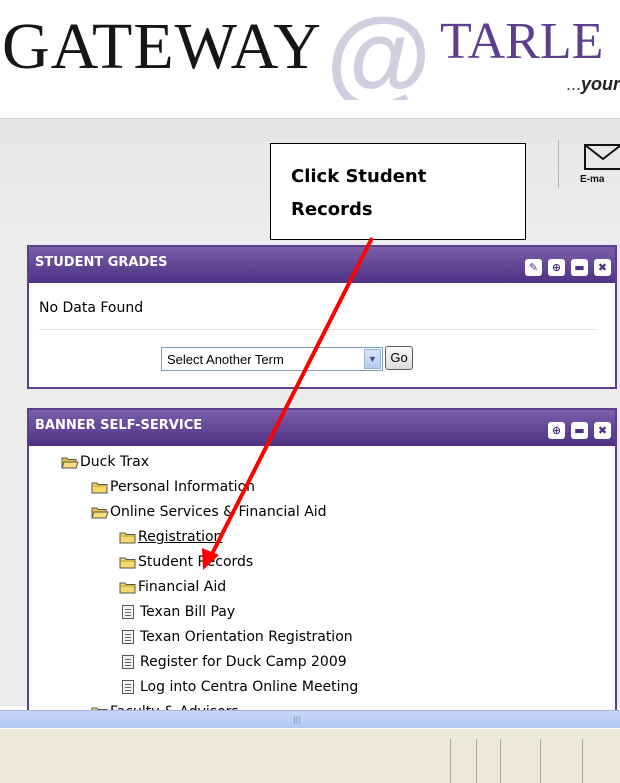 The width and height of the screenshot is (620, 783). I want to click on scrollbar-grip-icon: |||, so click(297, 720).